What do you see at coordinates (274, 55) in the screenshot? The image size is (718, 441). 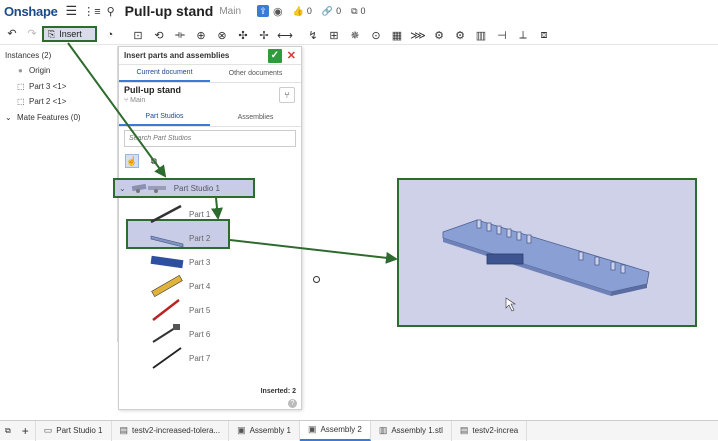 I see `confirm-check-icon: ✓` at bounding box center [274, 55].